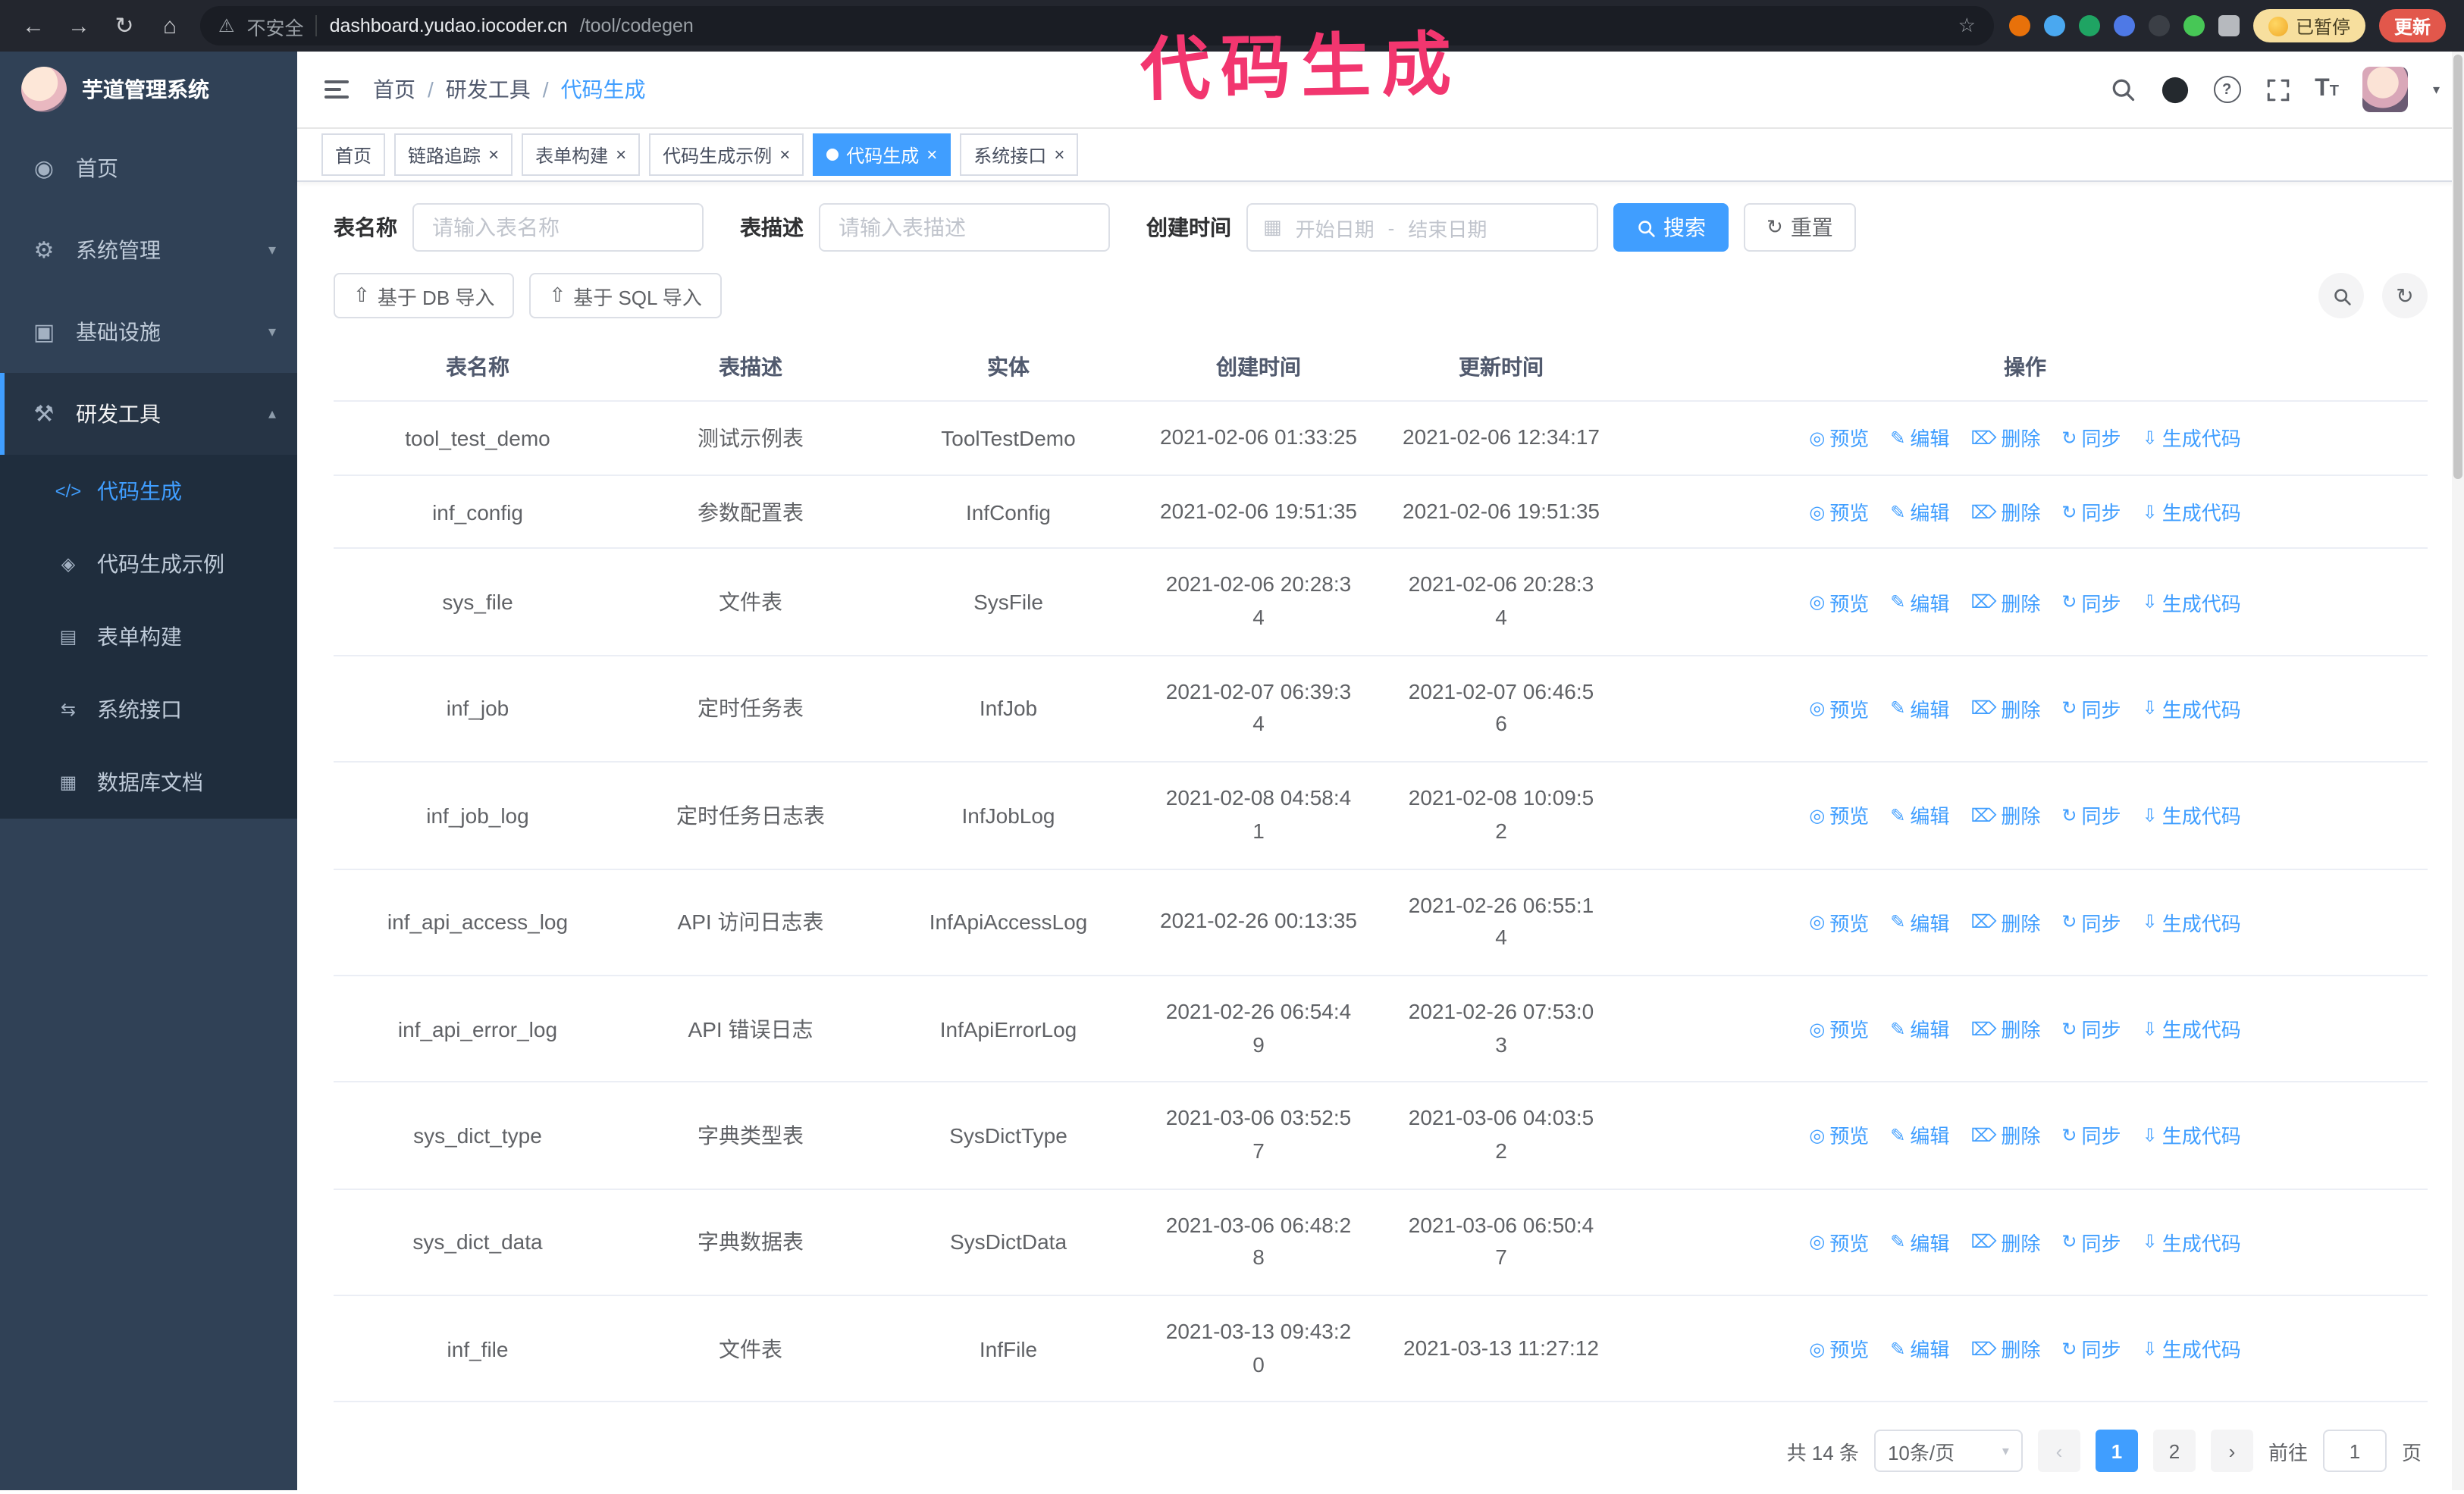 The width and height of the screenshot is (2464, 1494). Describe the element at coordinates (2405, 295) in the screenshot. I see `refresh-table-button: ↻` at that location.